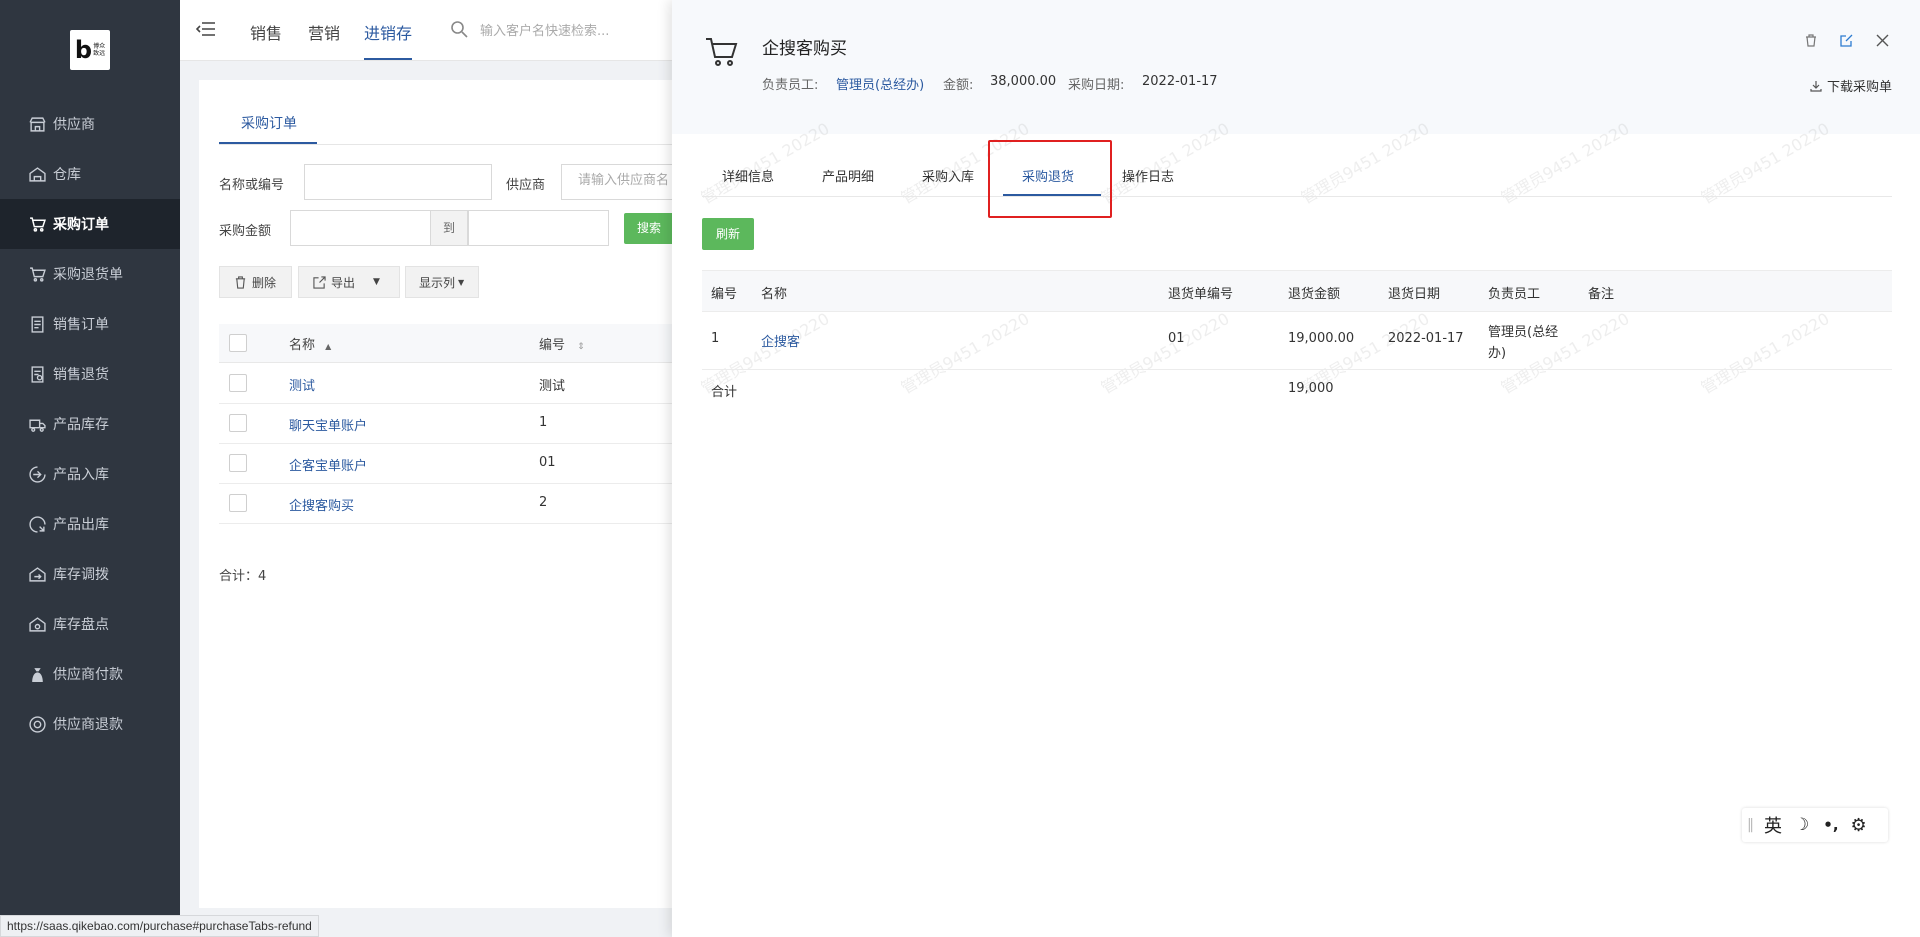 The height and width of the screenshot is (937, 1920). What do you see at coordinates (90, 424) in the screenshot?
I see `sidebar-item-product-stock: 产品库存` at bounding box center [90, 424].